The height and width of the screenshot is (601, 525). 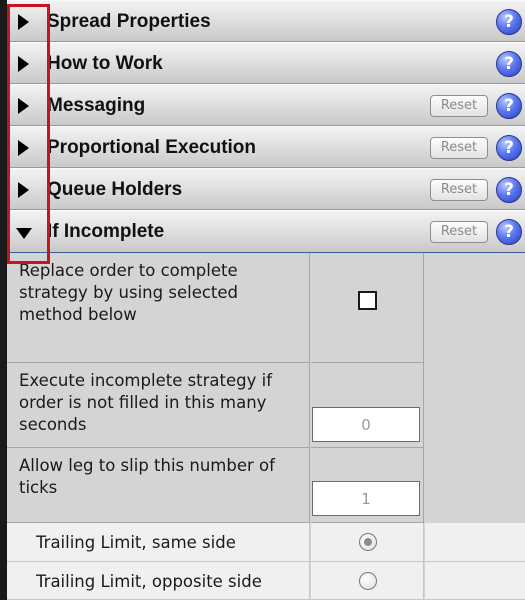 I want to click on option-label: Trailing Limit, same side, so click(x=158, y=542).